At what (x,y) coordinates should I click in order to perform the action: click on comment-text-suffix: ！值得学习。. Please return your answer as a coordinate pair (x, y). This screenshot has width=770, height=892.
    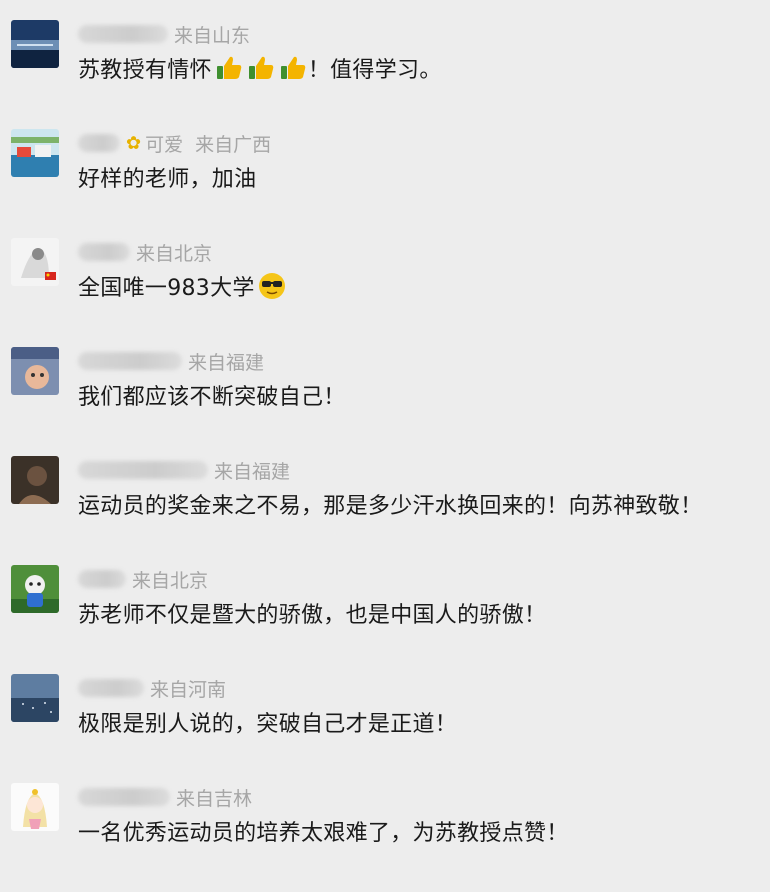
    Looking at the image, I should click on (374, 70).